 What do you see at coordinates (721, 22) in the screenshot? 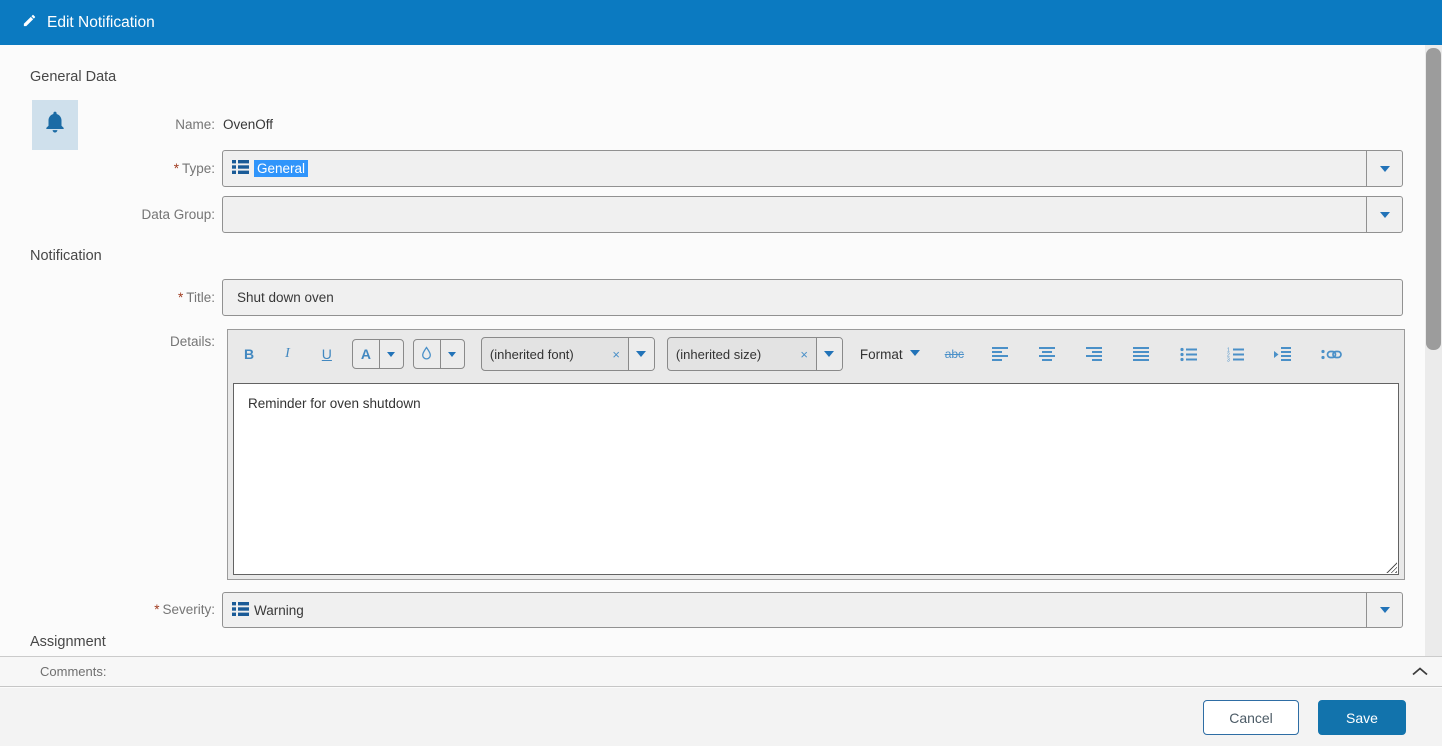
I see `dialog-header: Edit Notification` at bounding box center [721, 22].